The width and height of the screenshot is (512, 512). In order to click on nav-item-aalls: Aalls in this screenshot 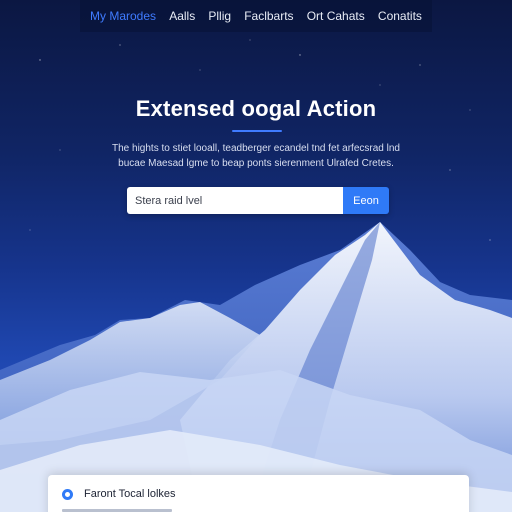, I will do `click(182, 16)`.